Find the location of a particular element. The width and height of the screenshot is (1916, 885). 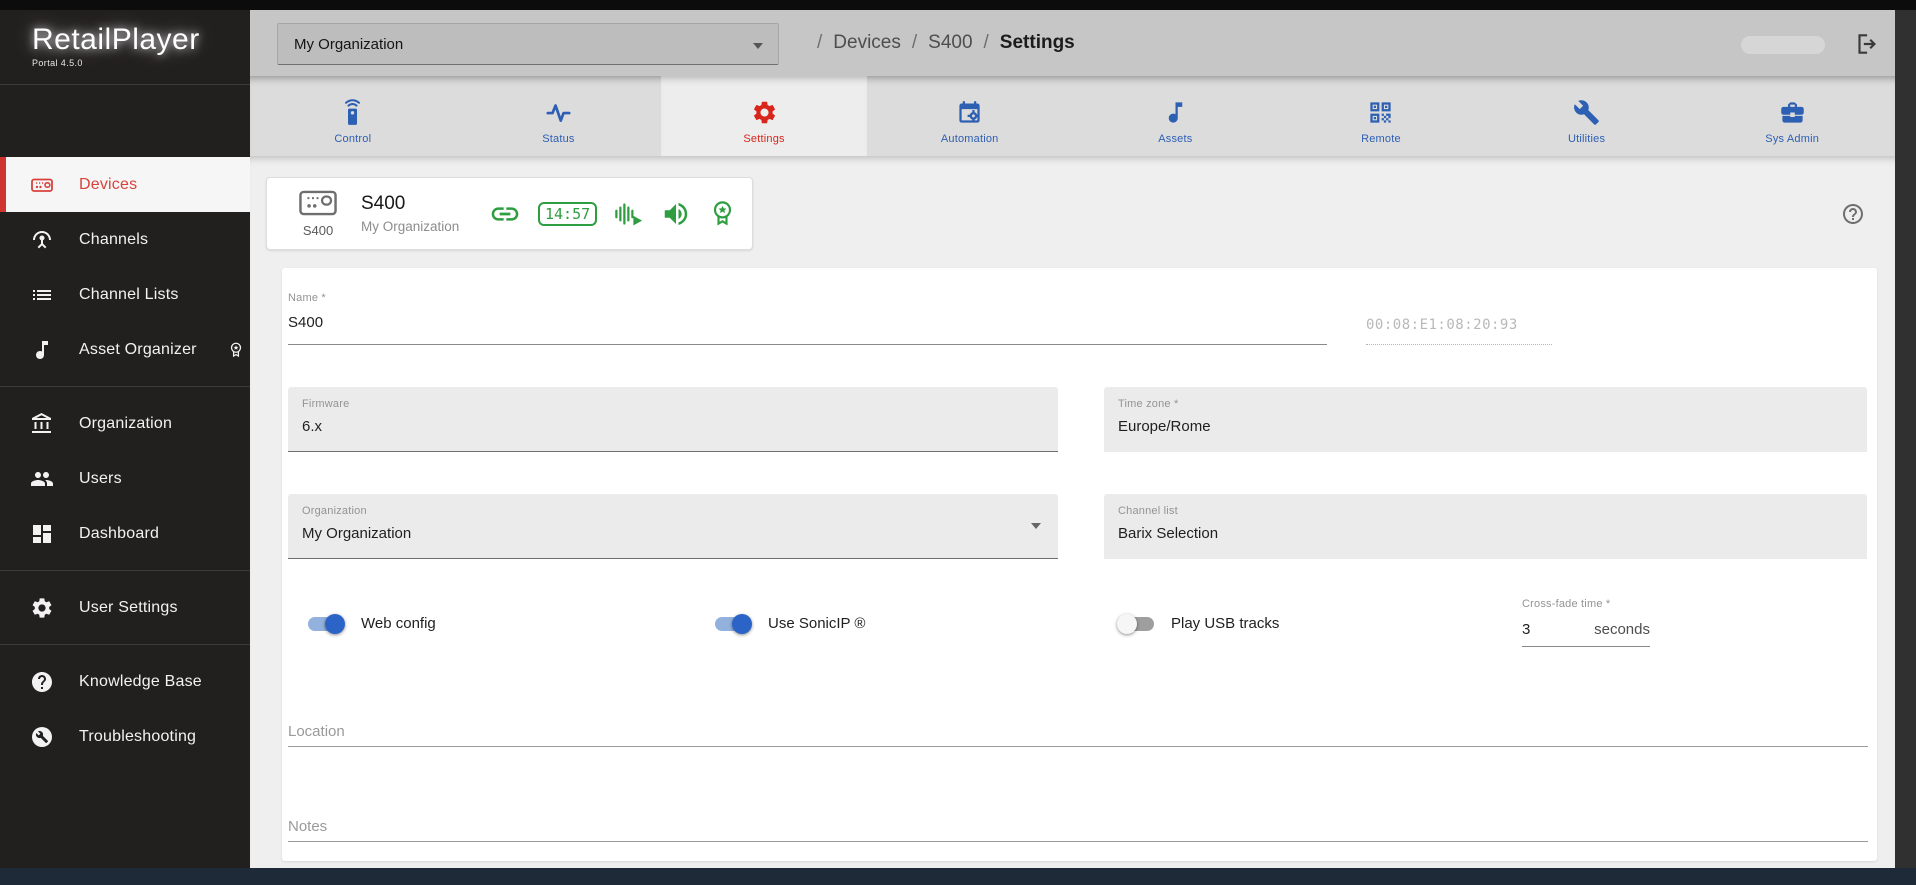

sidebar-item-users: Users is located at coordinates (125, 478).